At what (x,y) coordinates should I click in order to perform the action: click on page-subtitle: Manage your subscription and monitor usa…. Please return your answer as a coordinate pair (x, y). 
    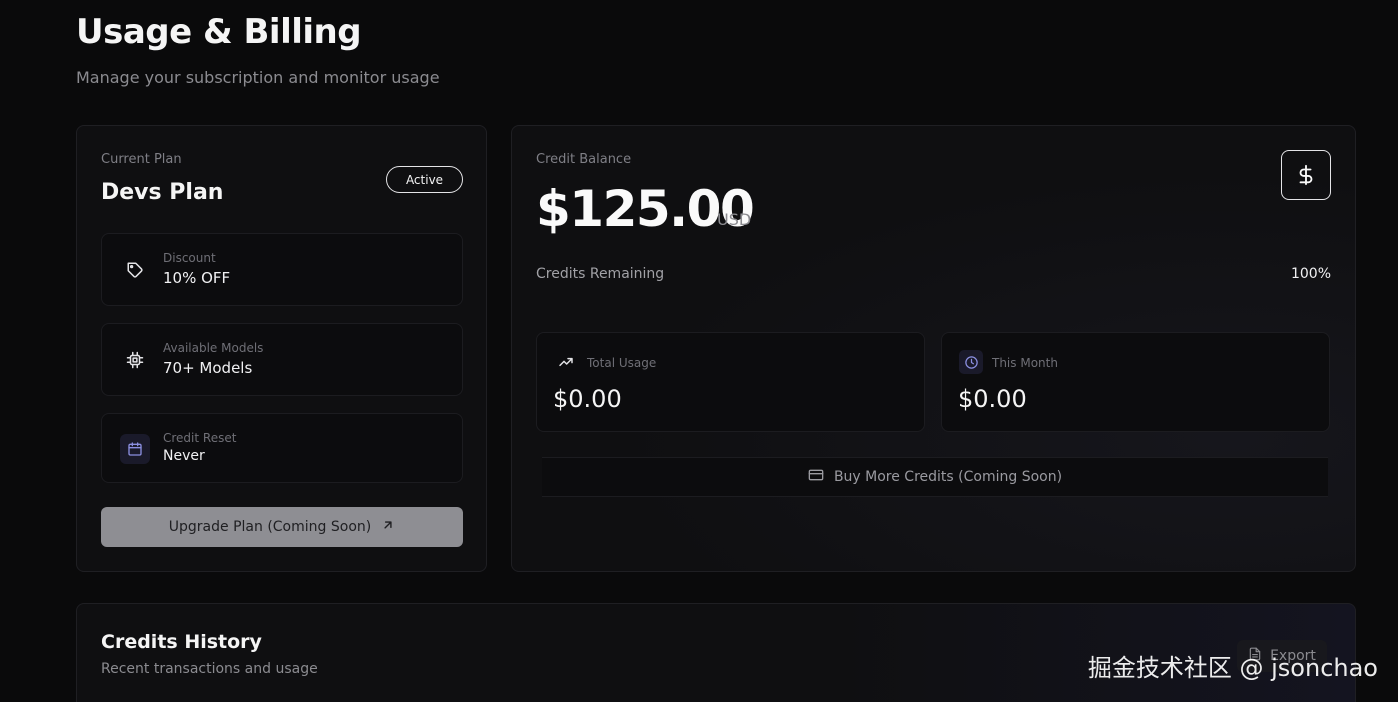
    Looking at the image, I should click on (258, 77).